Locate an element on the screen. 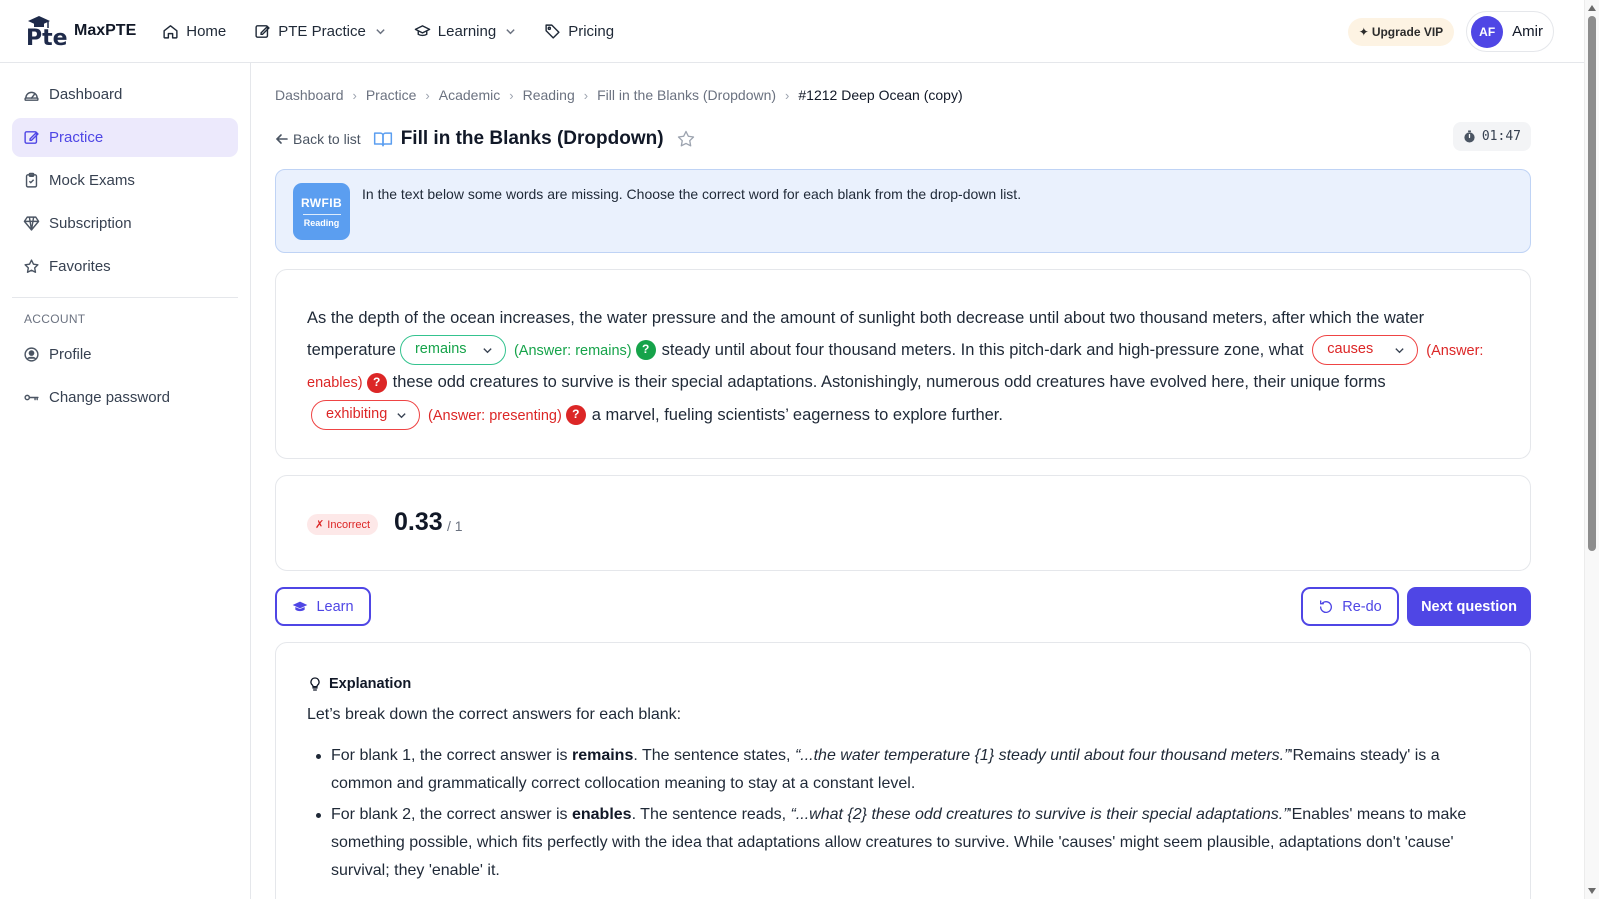 This screenshot has width=1599, height=899. breadcrumb-link: Fill in the Blanks (Dropdown) is located at coordinates (686, 95).